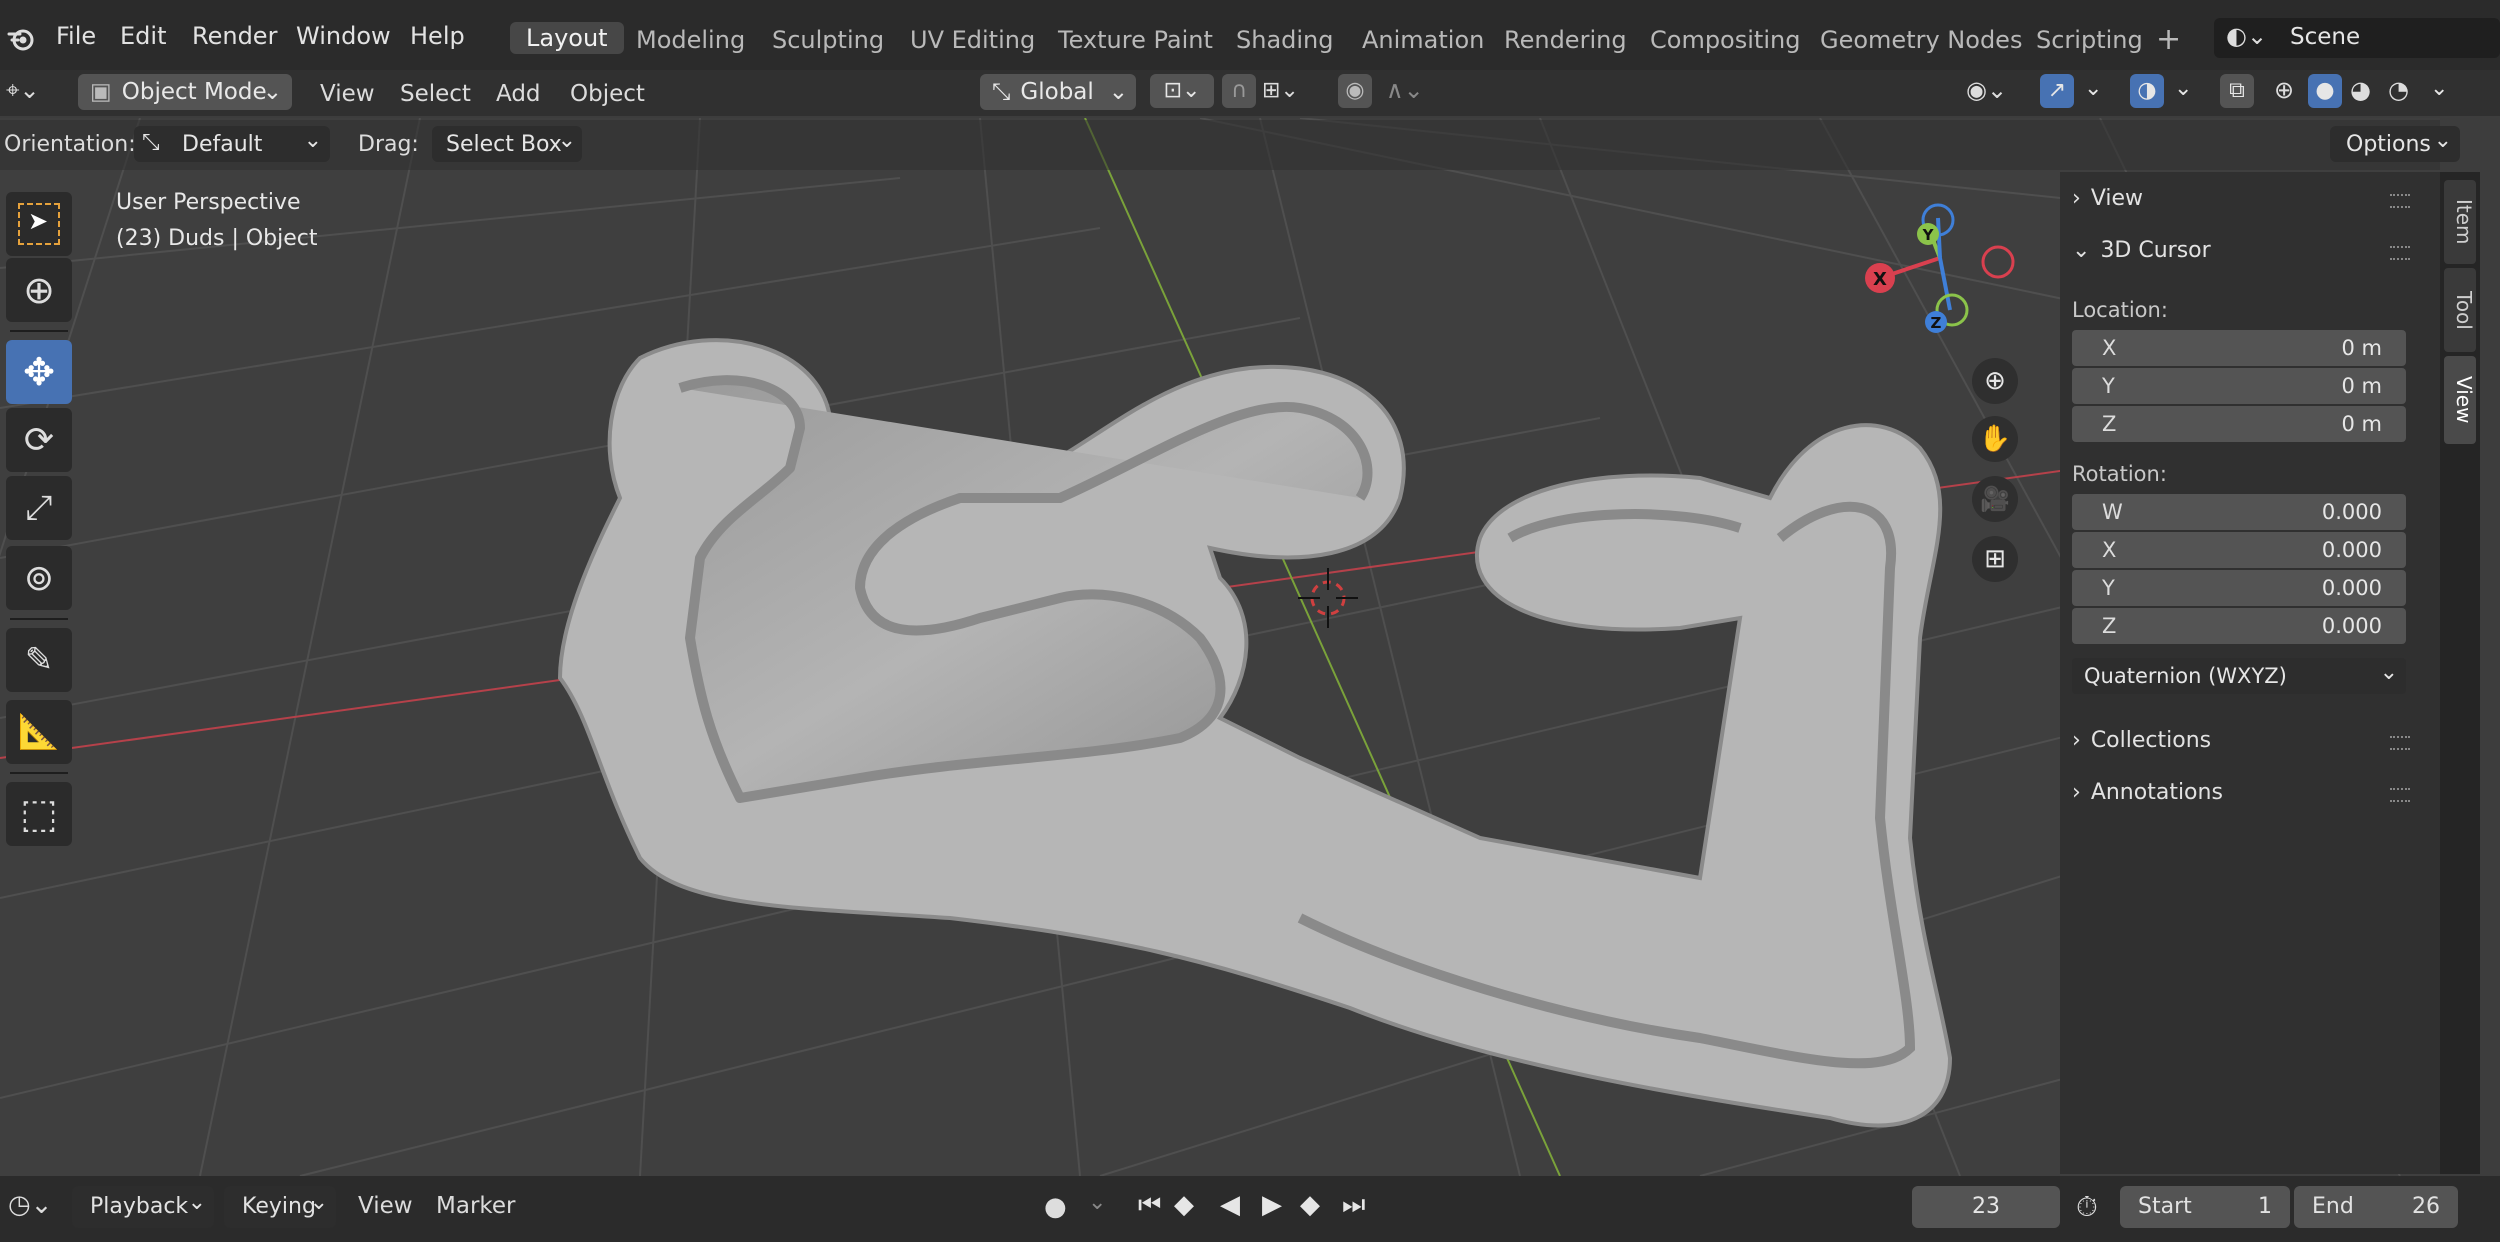 Image resolution: width=2500 pixels, height=1242 pixels. Describe the element at coordinates (1940, 271) in the screenshot. I see `navigation-gizmo: X Y Z` at that location.